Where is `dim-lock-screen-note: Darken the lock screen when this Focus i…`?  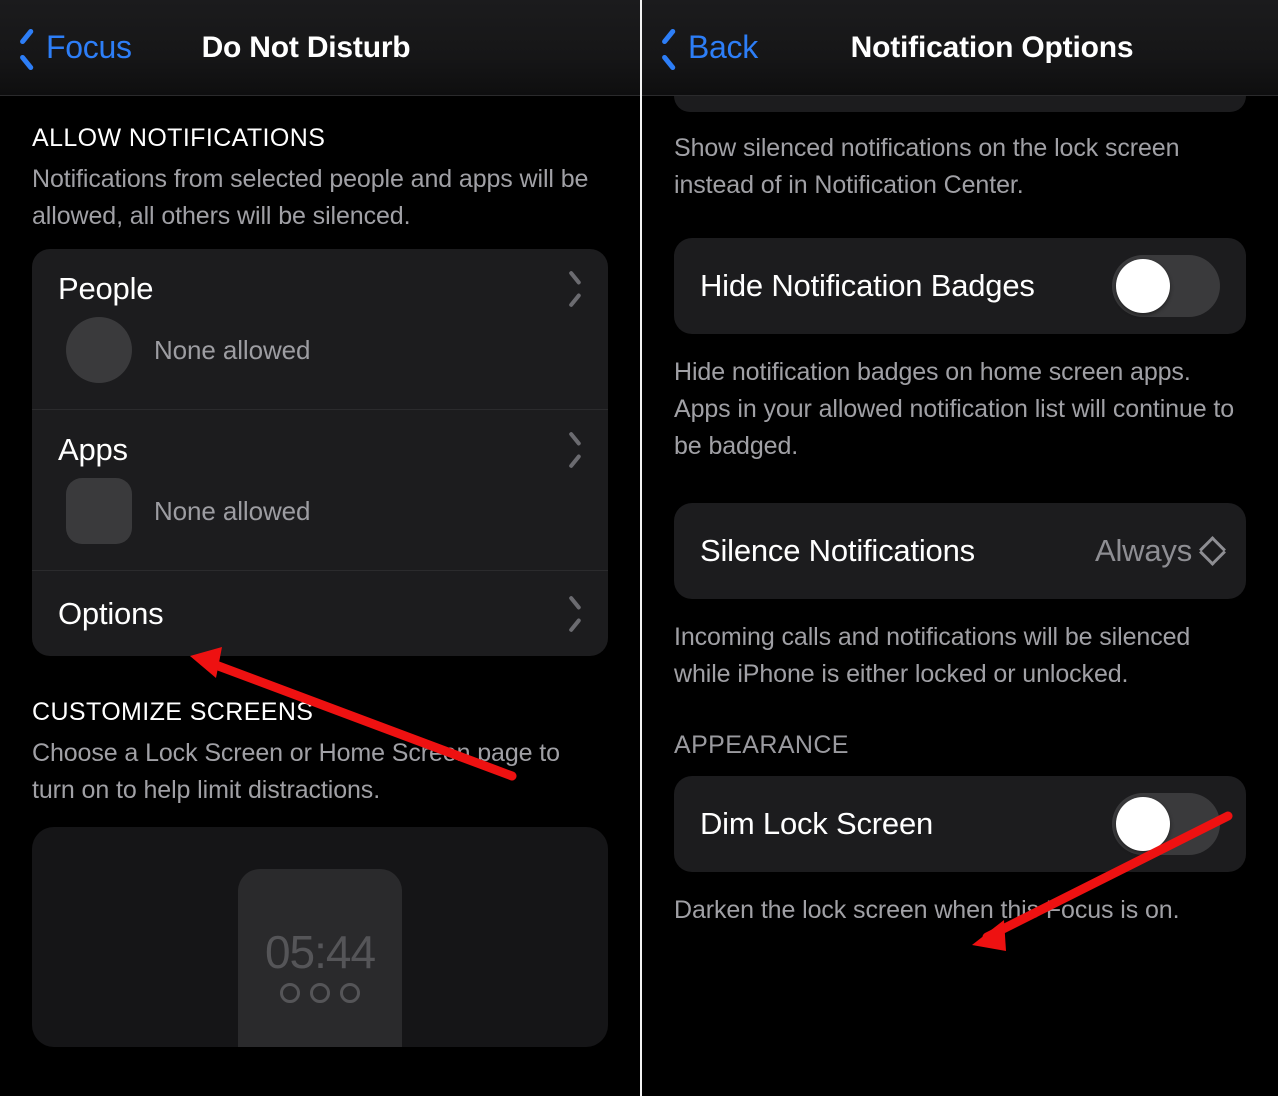 dim-lock-screen-note: Darken the lock screen when this Focus i… is located at coordinates (927, 910).